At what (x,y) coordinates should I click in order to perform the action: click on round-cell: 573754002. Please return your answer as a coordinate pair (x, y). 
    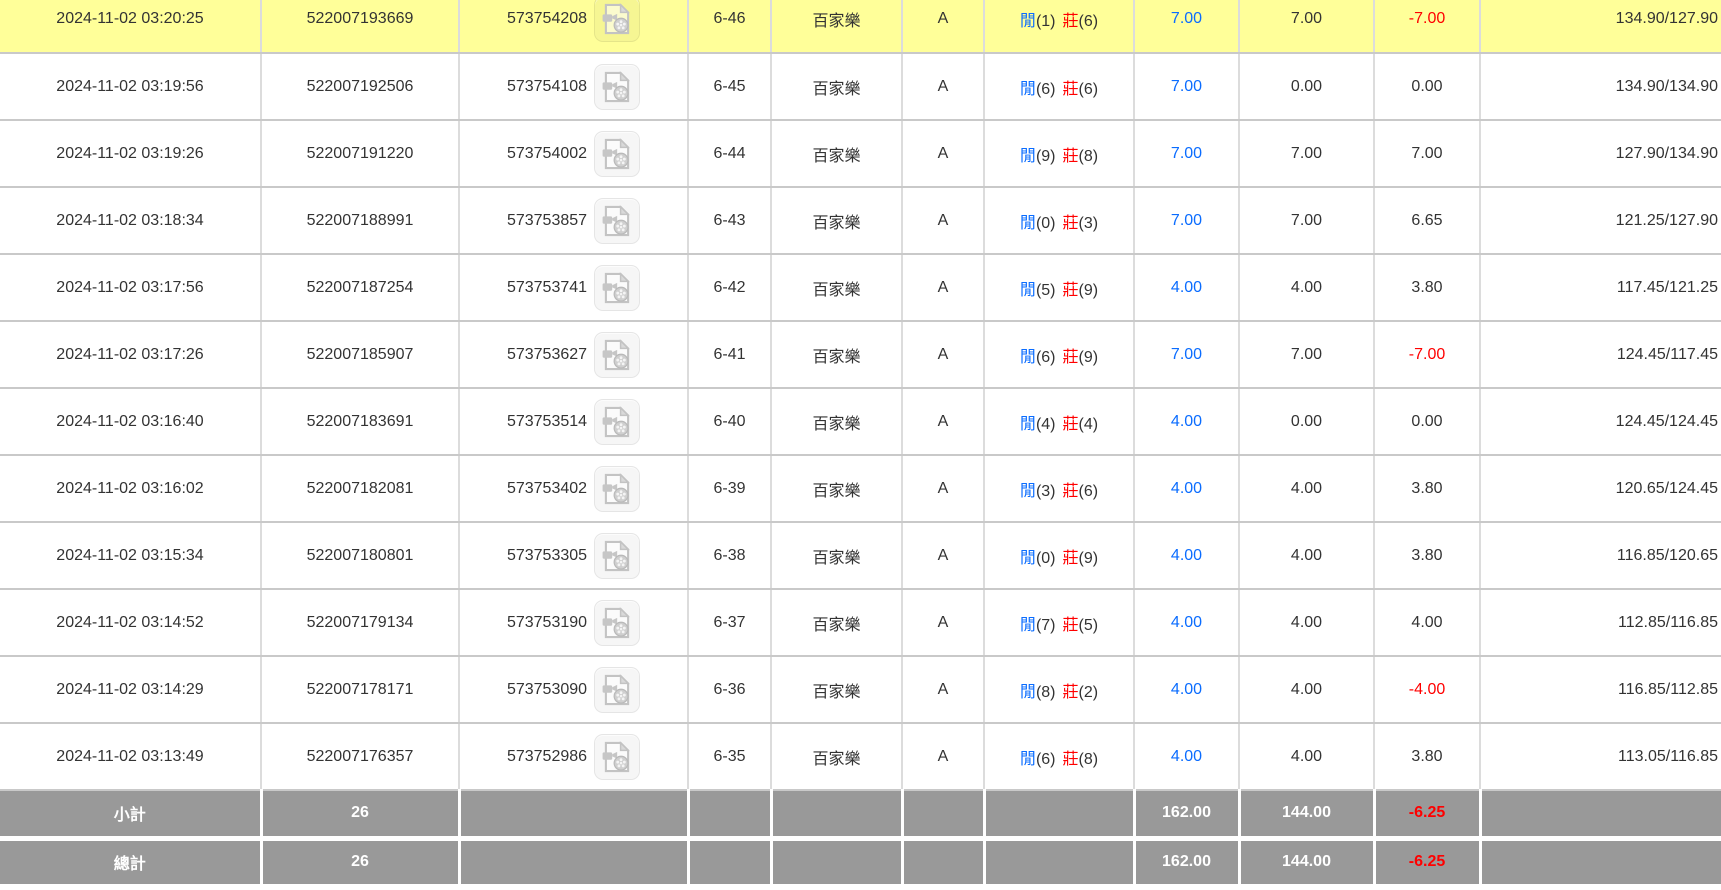
    Looking at the image, I should click on (573, 153).